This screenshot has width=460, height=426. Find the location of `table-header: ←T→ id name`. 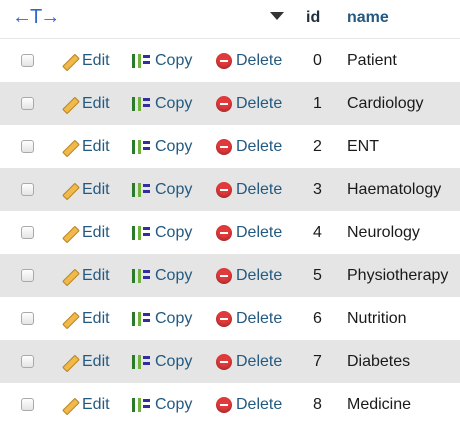

table-header: ←T→ id name is located at coordinates (230, 19).